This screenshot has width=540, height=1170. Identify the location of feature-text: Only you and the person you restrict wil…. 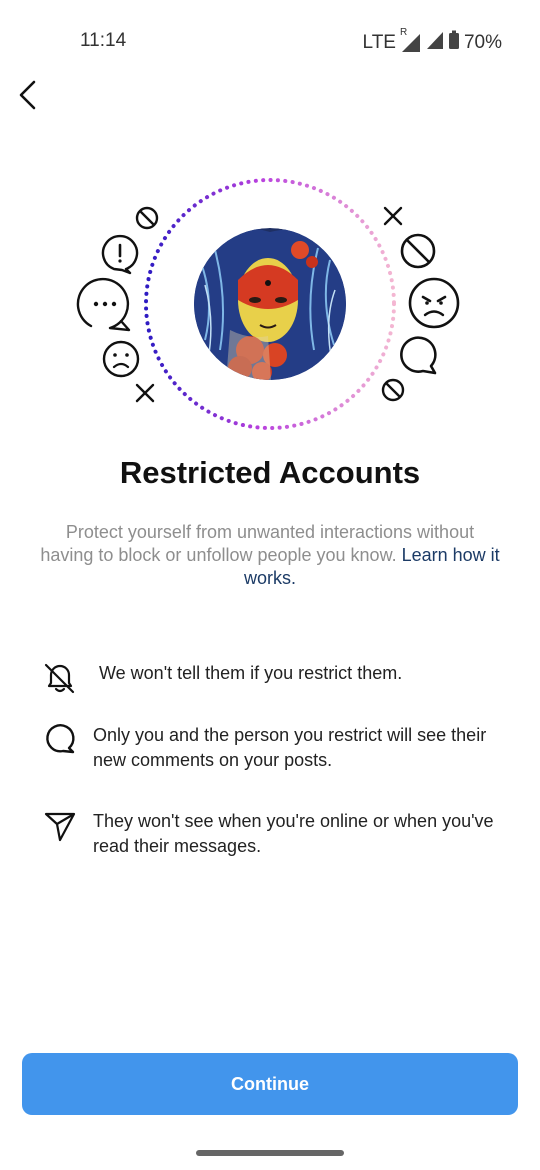
(290, 747).